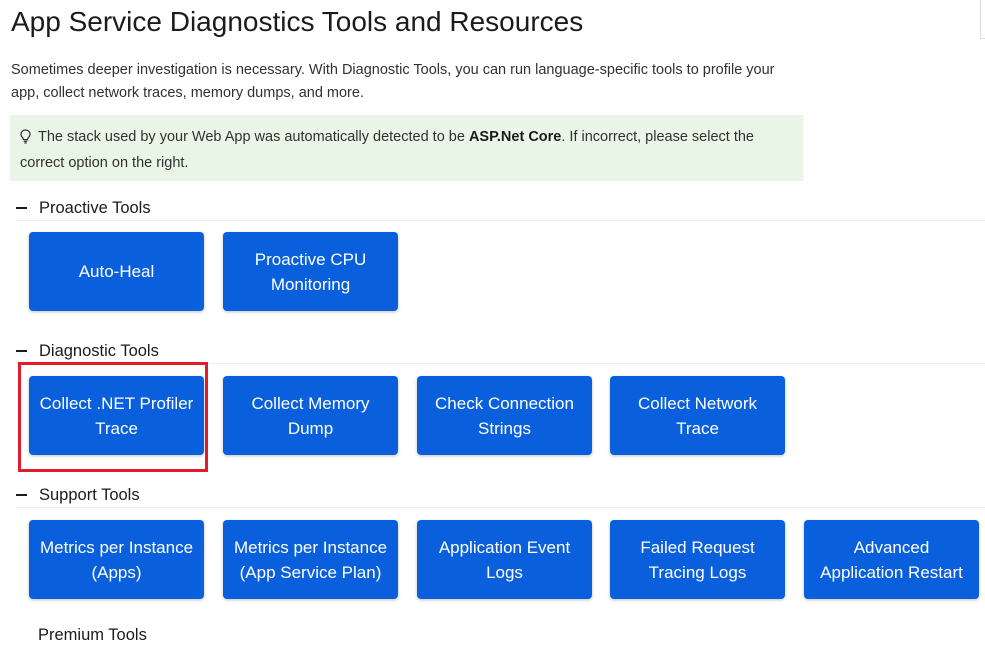  Describe the element at coordinates (116, 559) in the screenshot. I see `tool-metrics-per-instance-apps: Metrics per Instance (Apps)` at that location.